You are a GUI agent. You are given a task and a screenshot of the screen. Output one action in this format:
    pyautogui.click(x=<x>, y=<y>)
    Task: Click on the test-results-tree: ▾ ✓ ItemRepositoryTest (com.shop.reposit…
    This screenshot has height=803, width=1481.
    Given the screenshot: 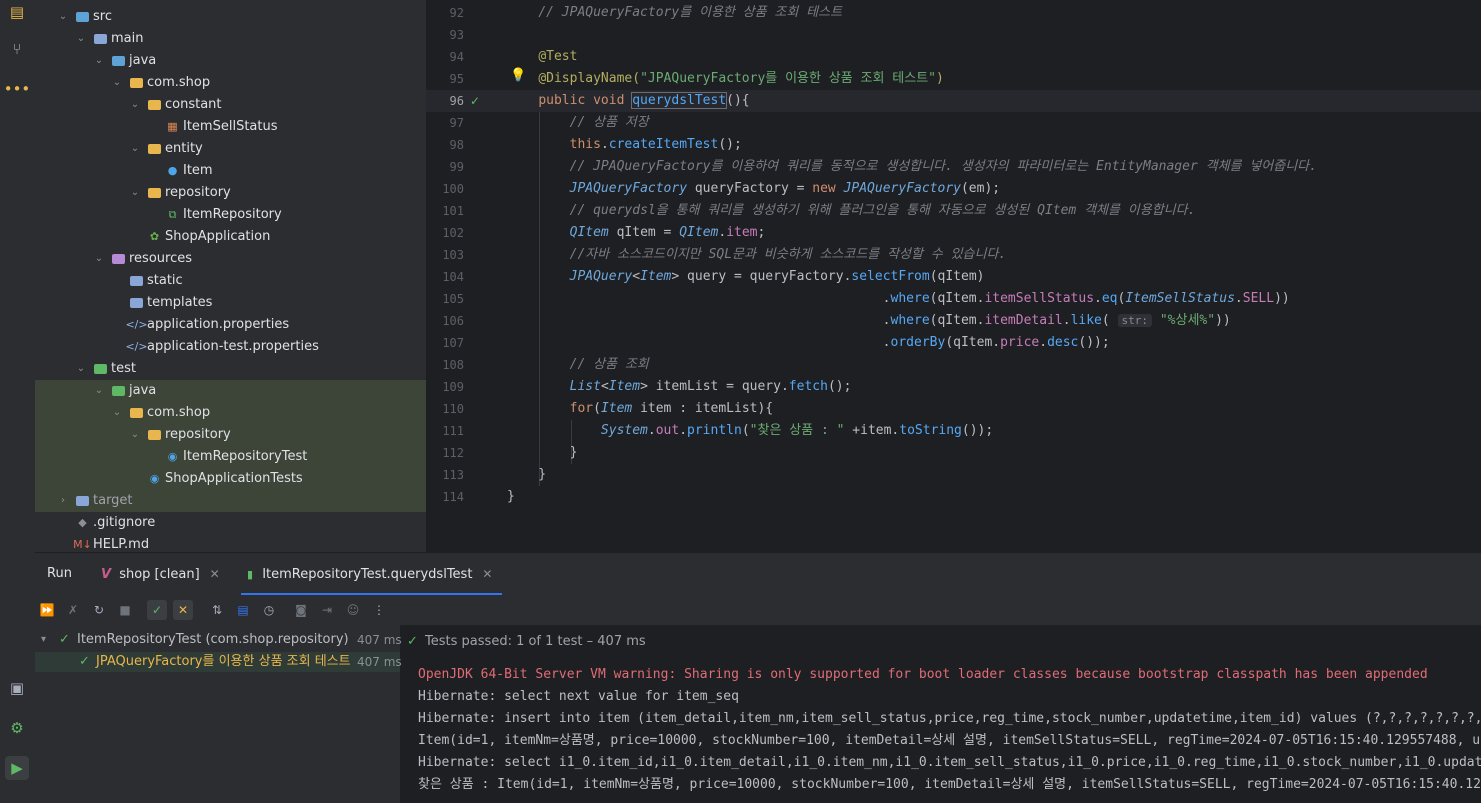 What is the action you would take?
    pyautogui.click(x=218, y=714)
    